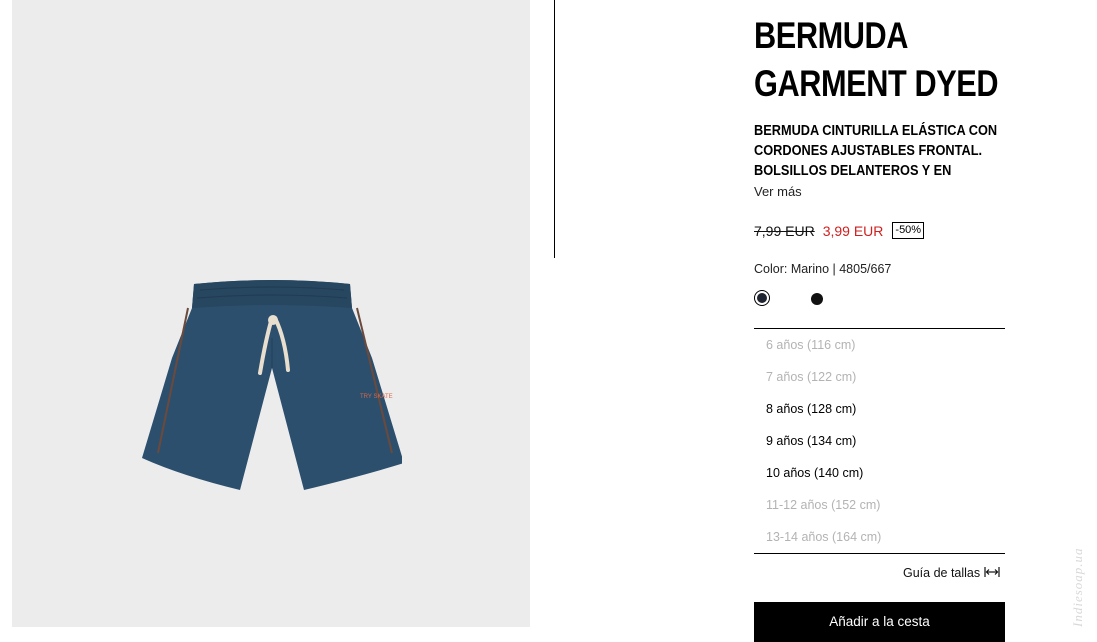  Describe the element at coordinates (990, 573) in the screenshot. I see `ruler-arrows-icon` at that location.